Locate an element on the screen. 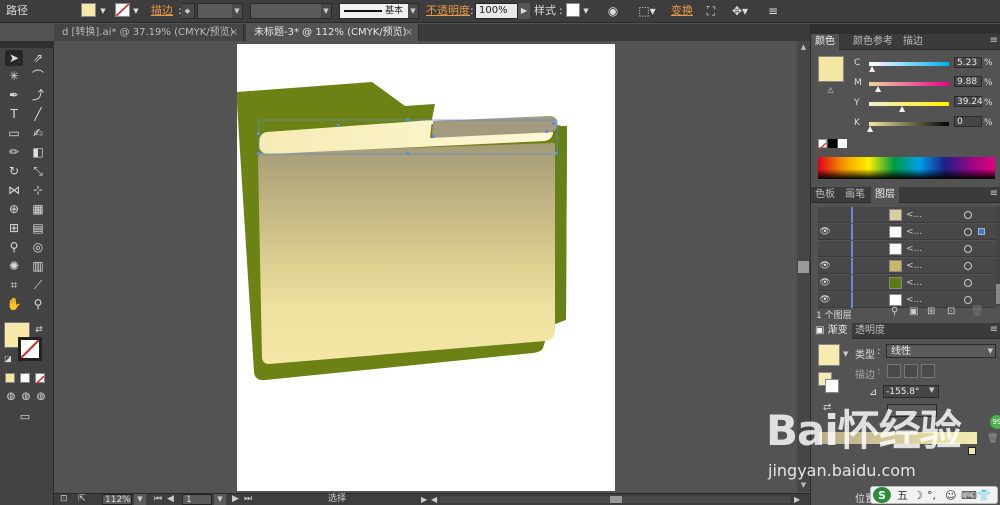  channel-c-thumb: ▲ is located at coordinates (872, 69).